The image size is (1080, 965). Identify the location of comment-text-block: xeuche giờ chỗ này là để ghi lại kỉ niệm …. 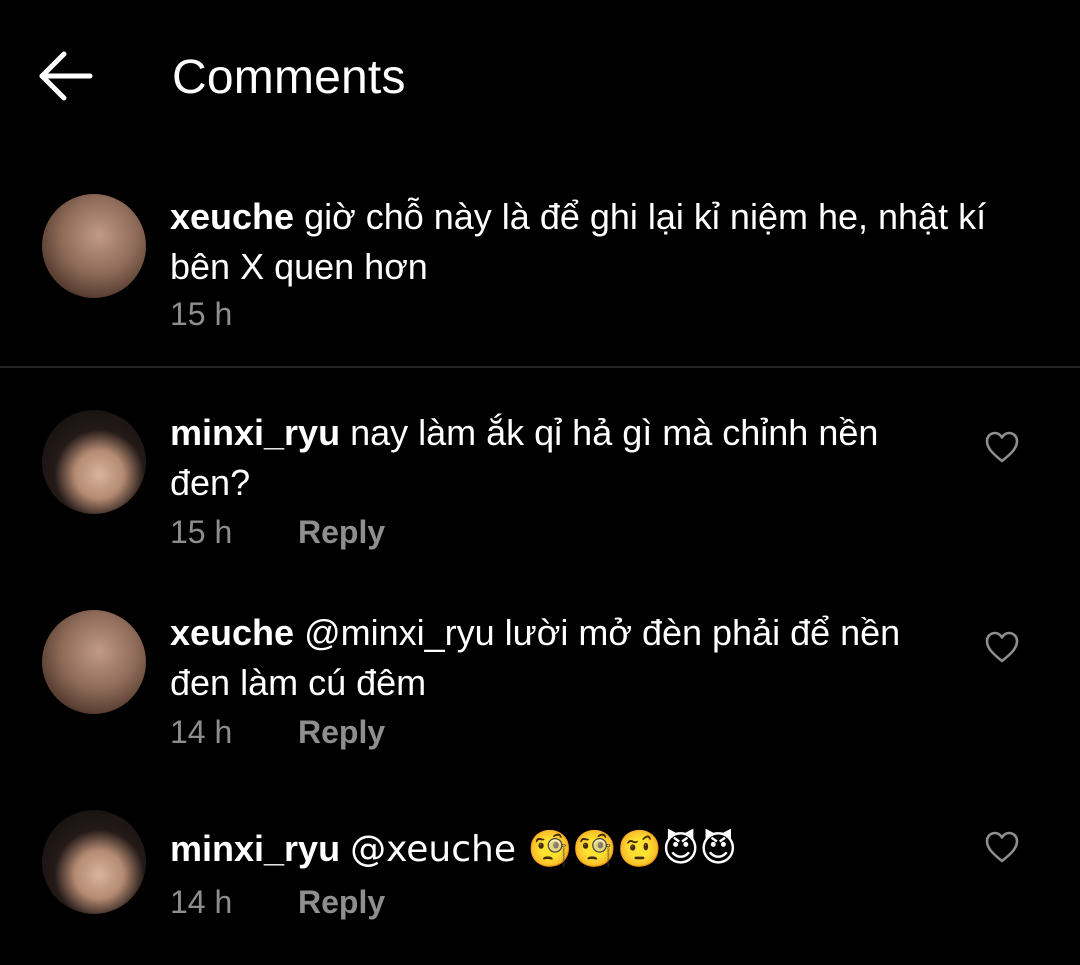
(610, 242).